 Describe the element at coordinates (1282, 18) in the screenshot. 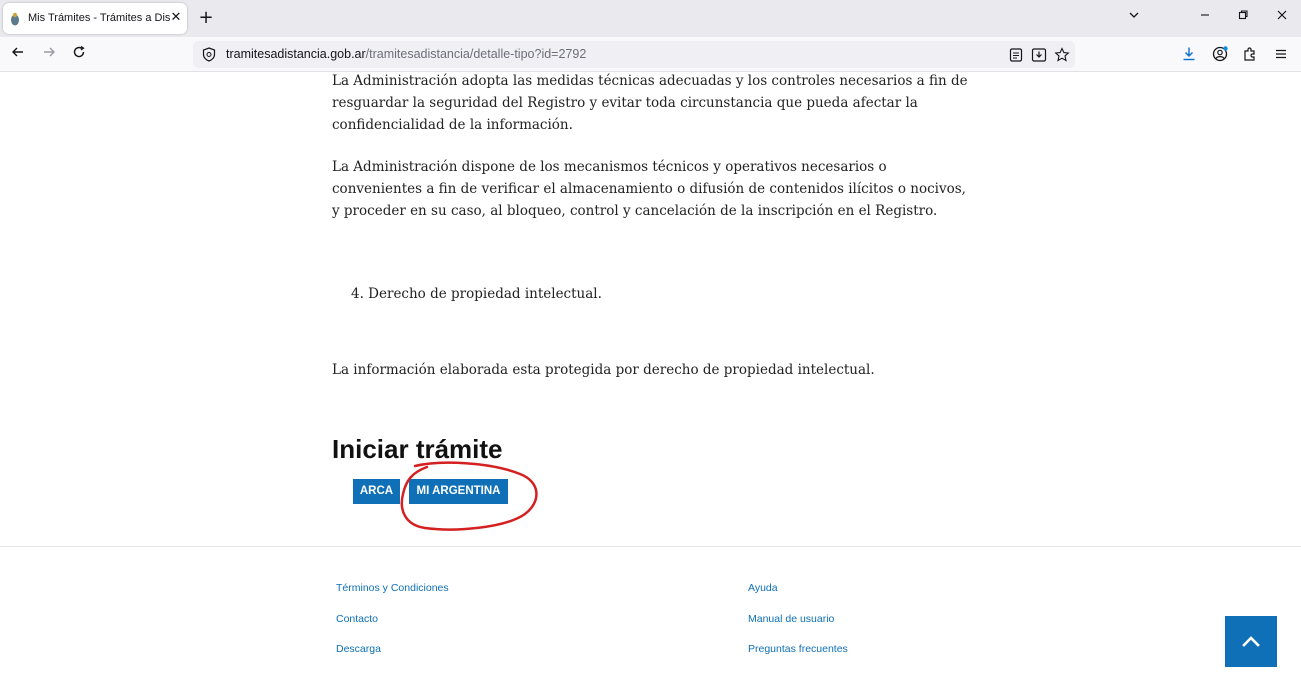

I see `close-window-icon` at that location.